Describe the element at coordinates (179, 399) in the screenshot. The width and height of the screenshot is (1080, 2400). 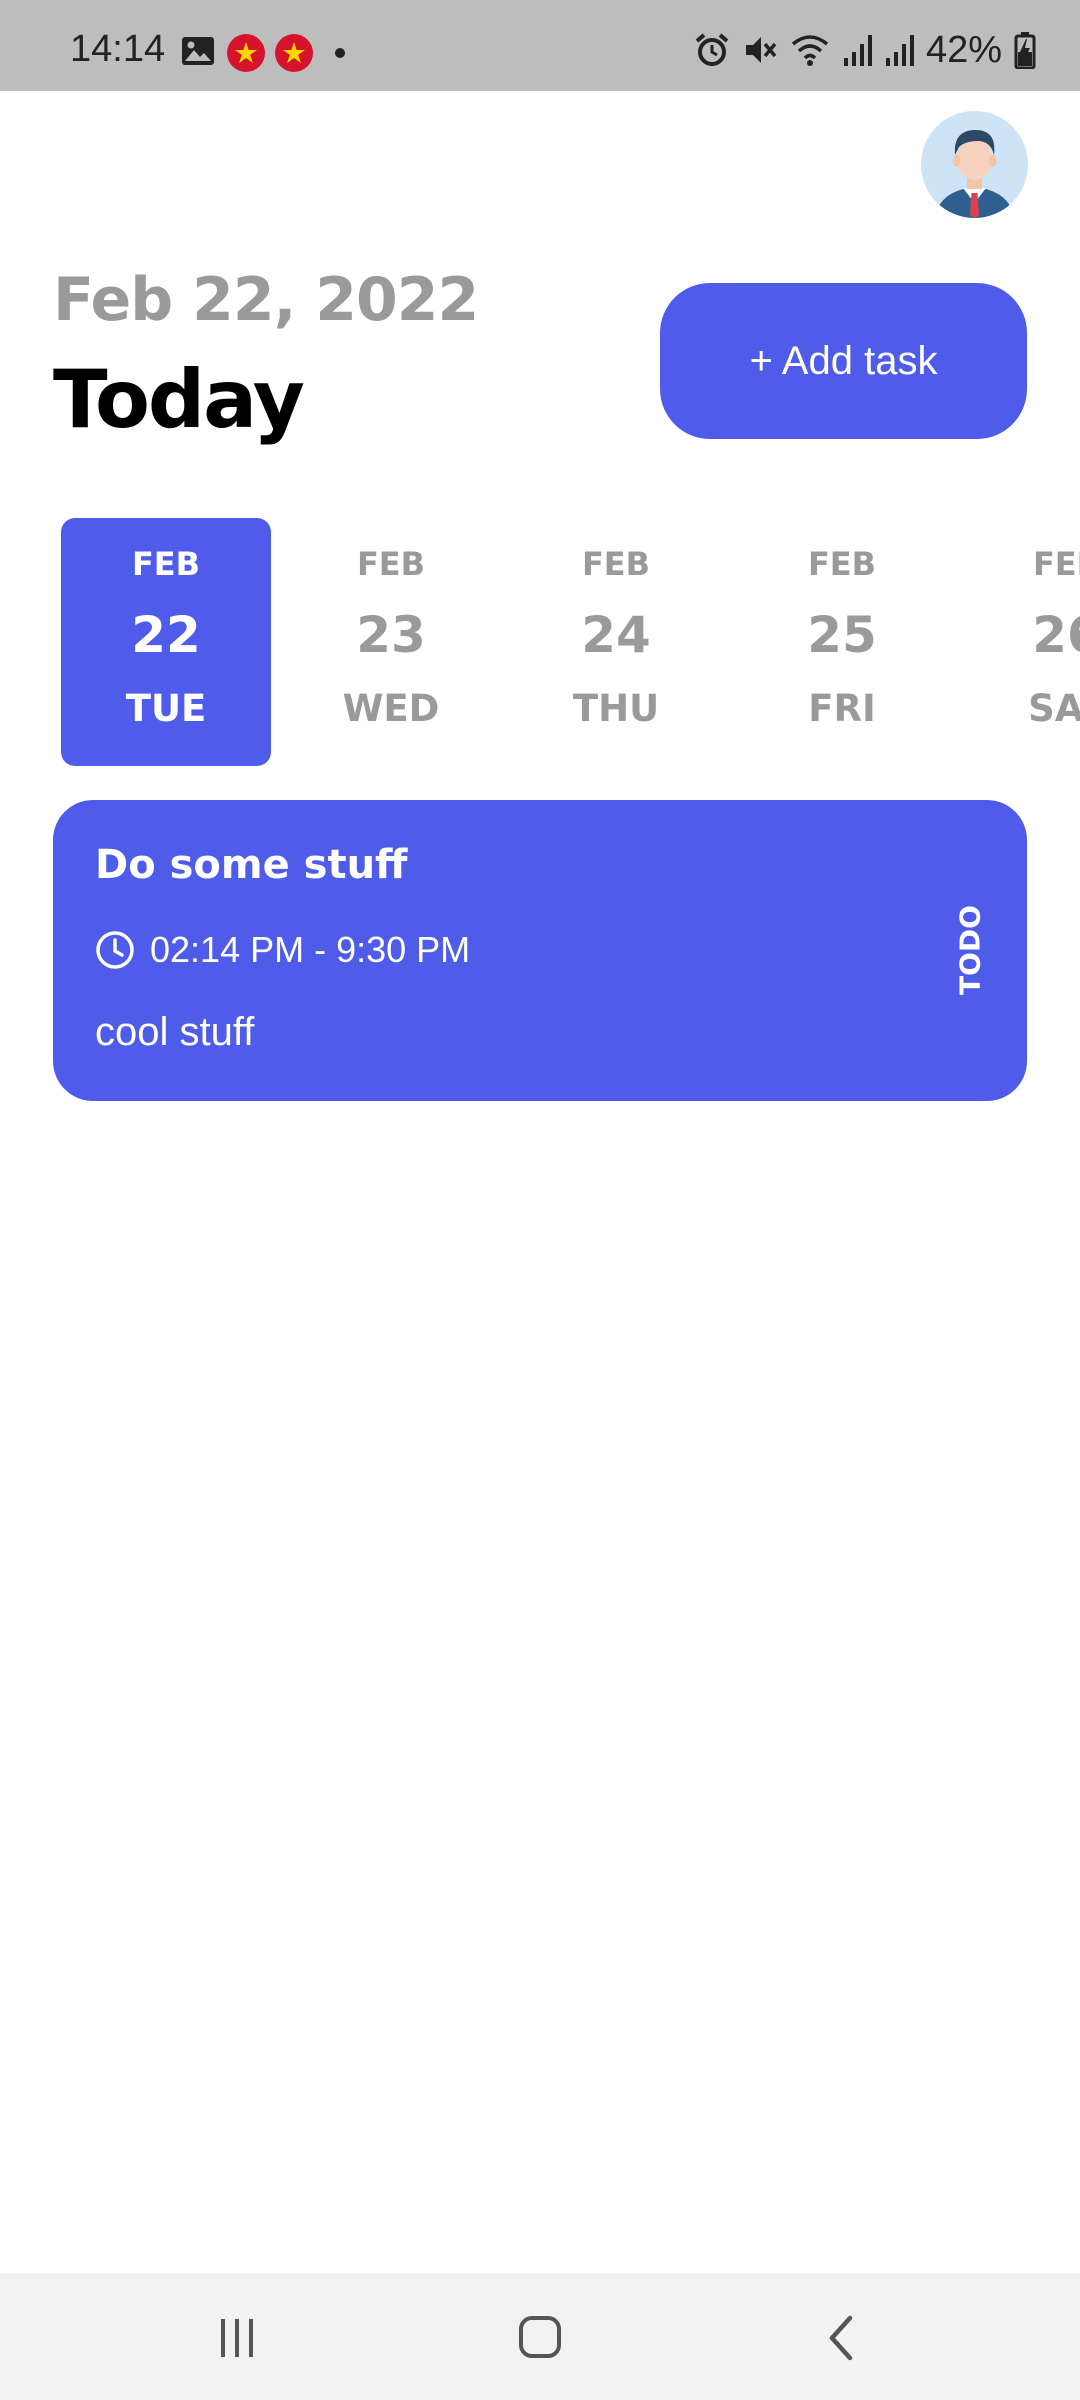
I see `page-title: Today` at that location.